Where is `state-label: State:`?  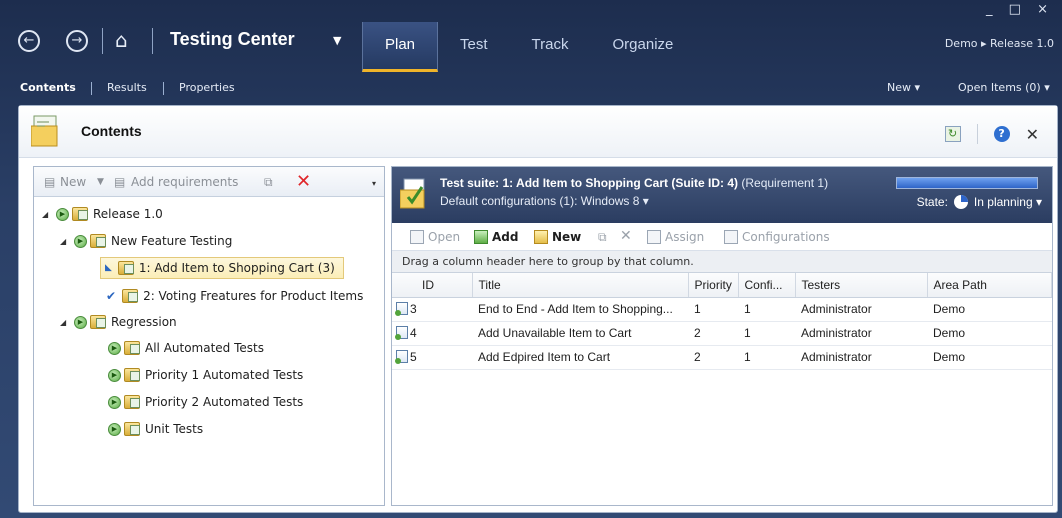 state-label: State: is located at coordinates (932, 202).